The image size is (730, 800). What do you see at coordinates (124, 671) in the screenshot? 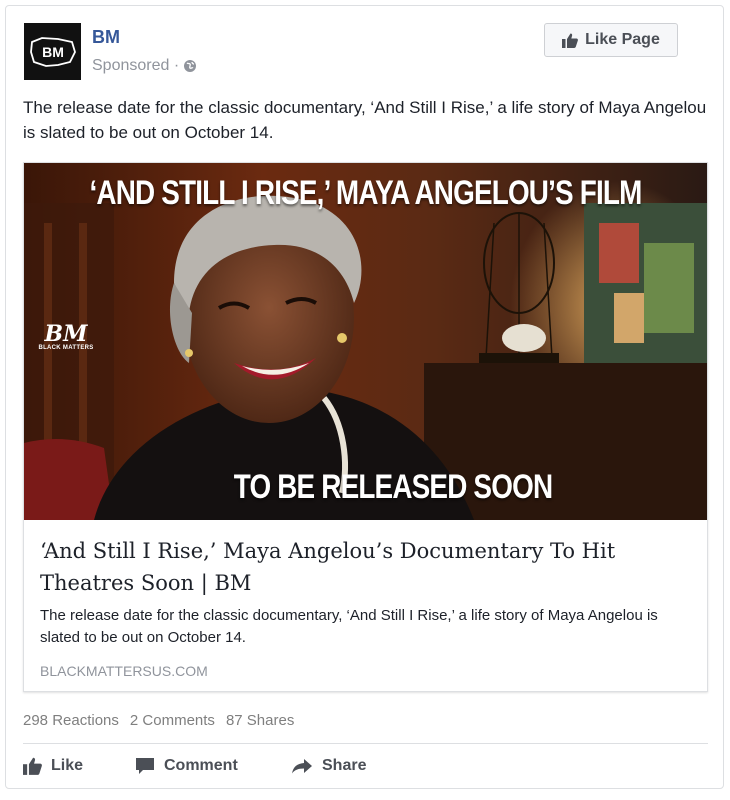
I see `link-domain: BLACKMATTERSUS.COM` at bounding box center [124, 671].